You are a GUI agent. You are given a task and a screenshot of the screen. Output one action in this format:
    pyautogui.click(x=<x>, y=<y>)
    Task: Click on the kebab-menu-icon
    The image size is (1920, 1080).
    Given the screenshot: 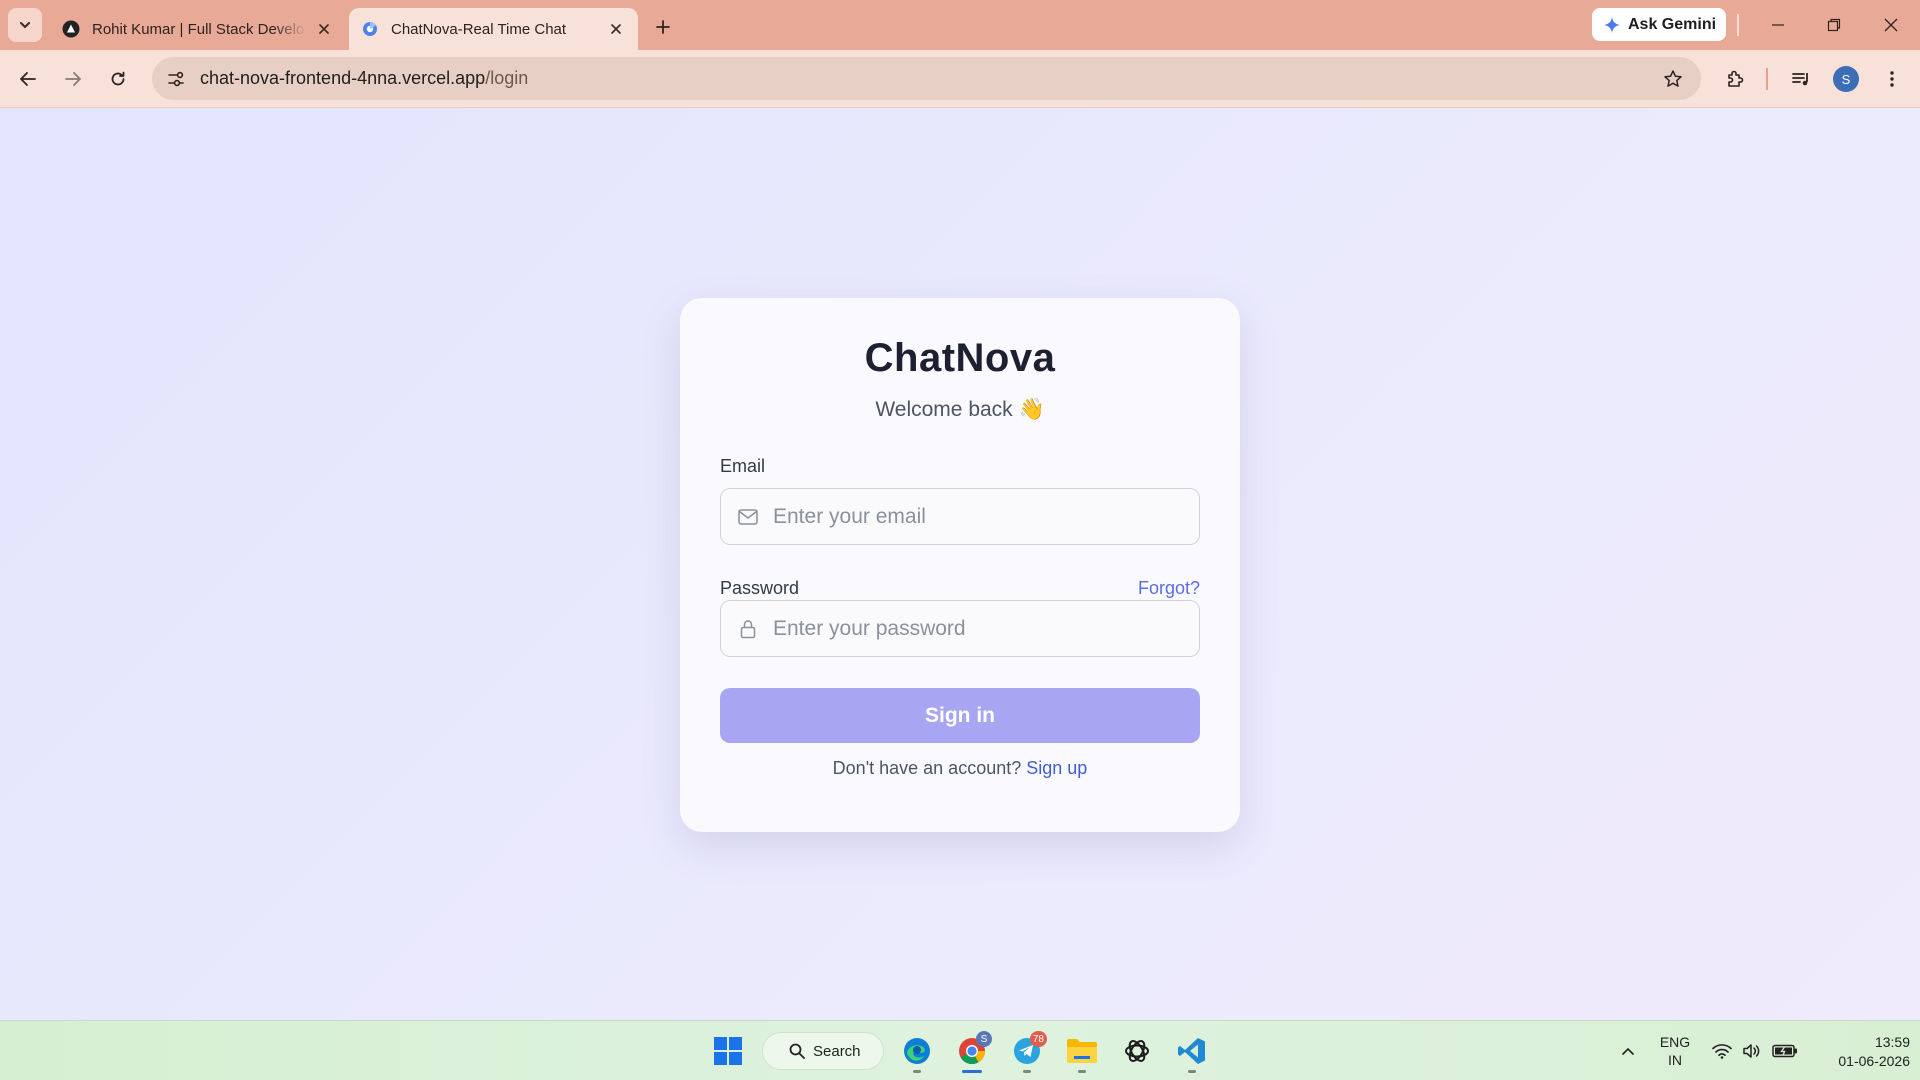 What is the action you would take?
    pyautogui.click(x=1892, y=79)
    